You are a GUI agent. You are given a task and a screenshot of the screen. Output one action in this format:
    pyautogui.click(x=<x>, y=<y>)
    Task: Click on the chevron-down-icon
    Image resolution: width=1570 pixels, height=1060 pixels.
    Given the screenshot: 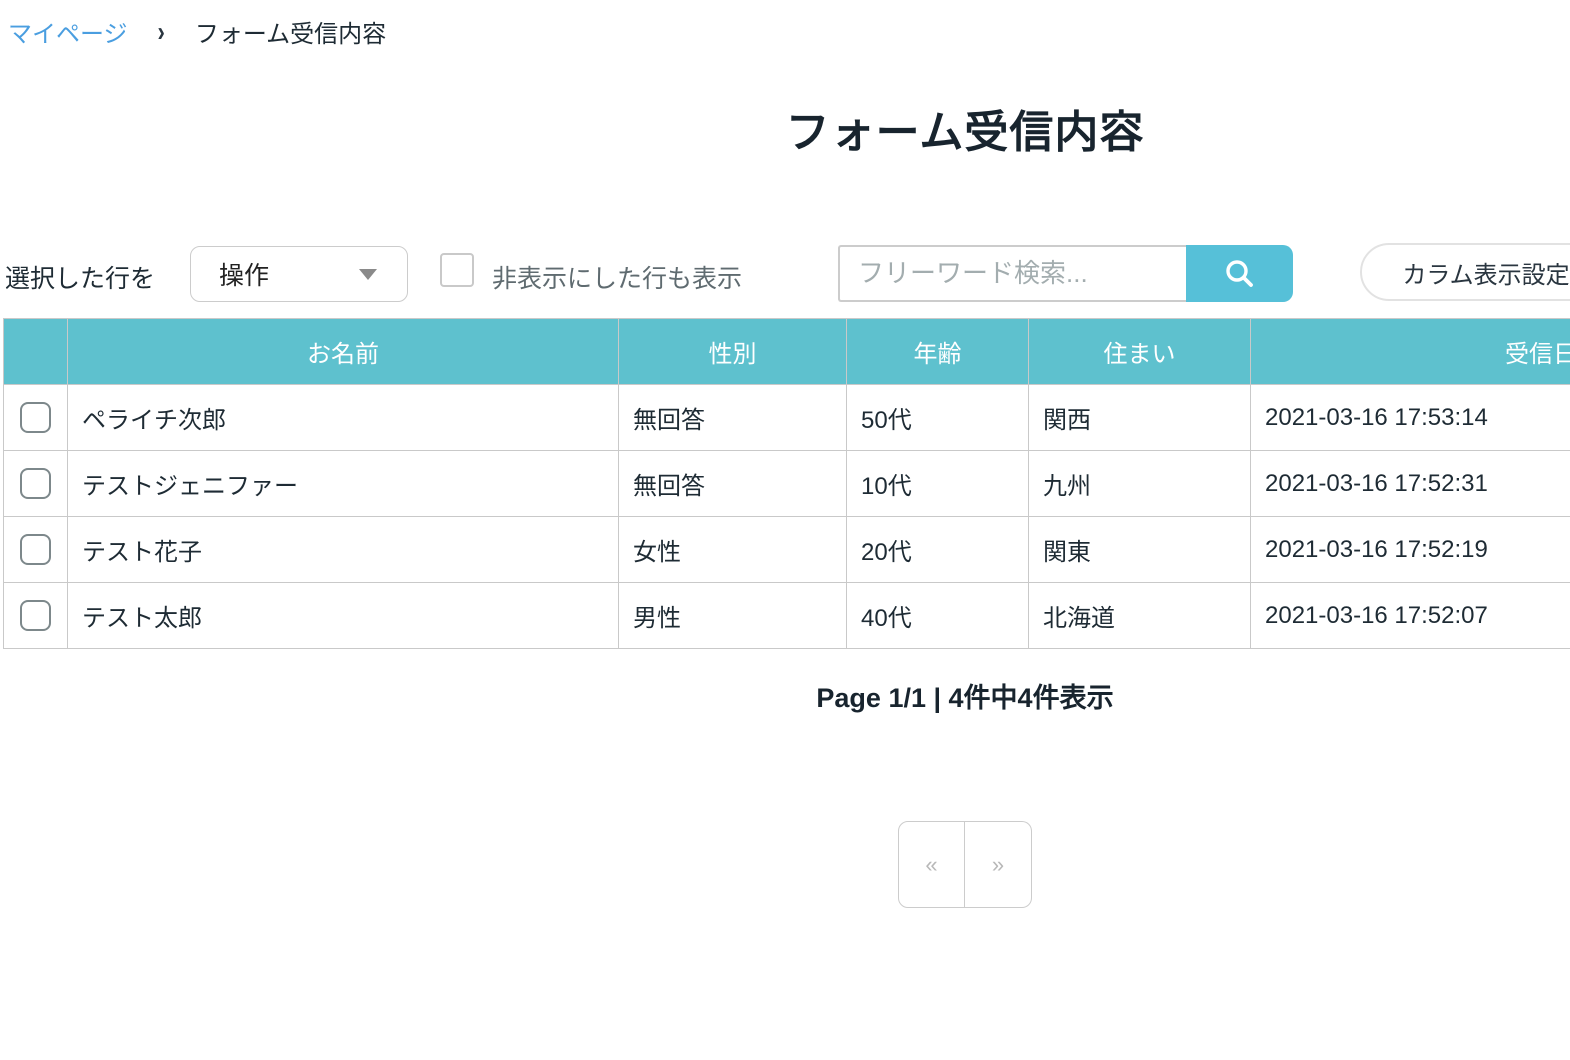 What is the action you would take?
    pyautogui.click(x=368, y=274)
    